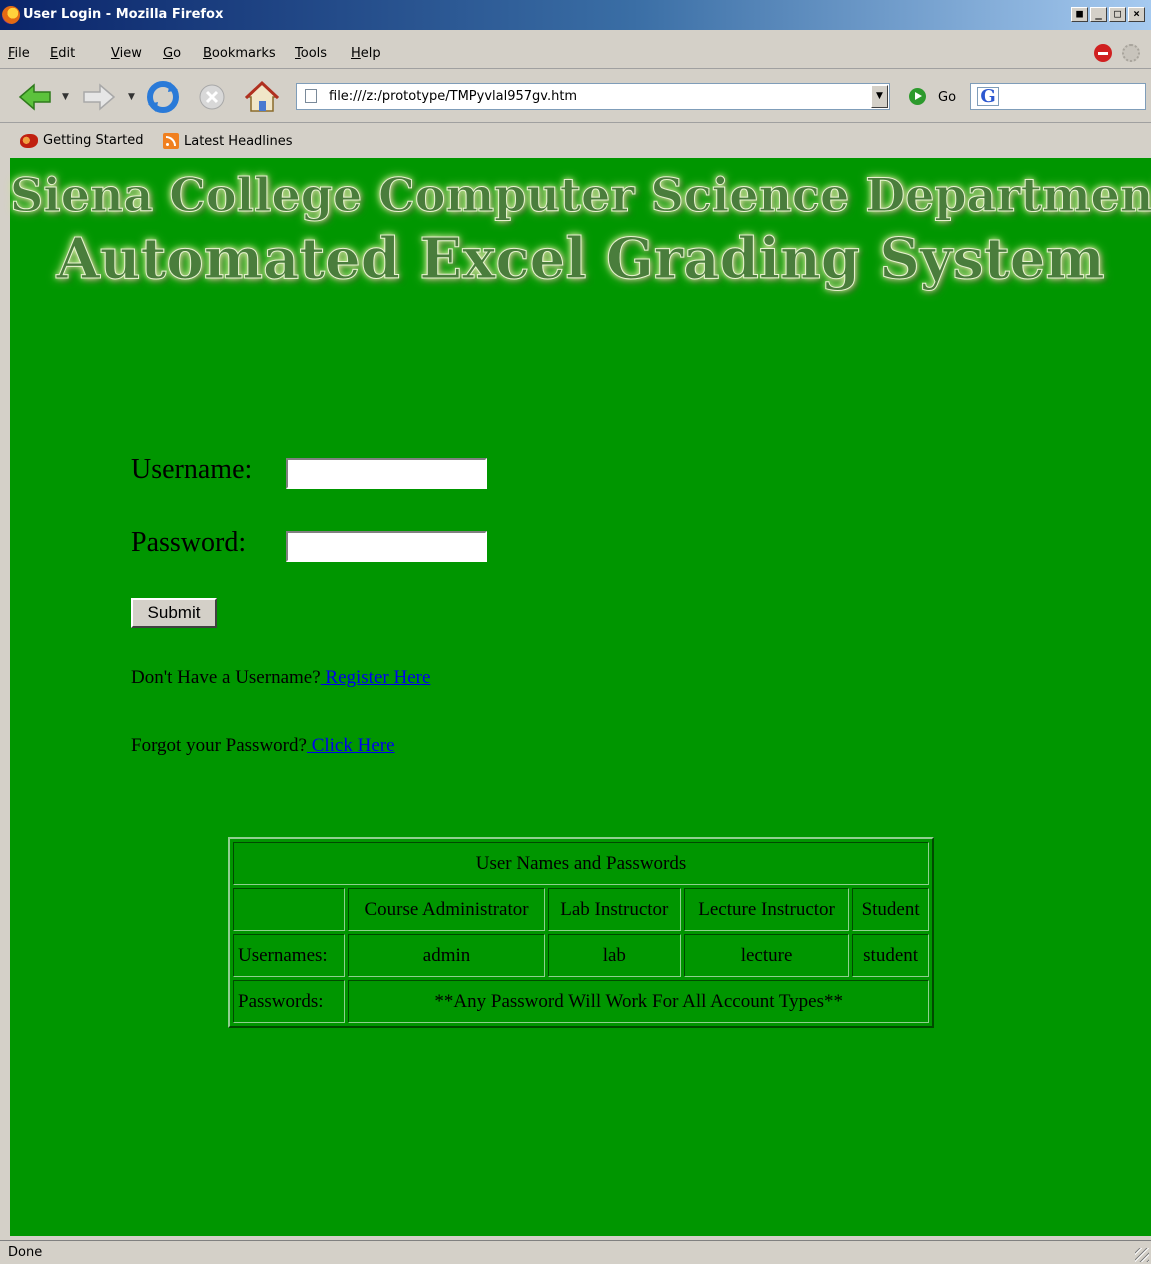 The image size is (1151, 1264). I want to click on reload-icon, so click(163, 97).